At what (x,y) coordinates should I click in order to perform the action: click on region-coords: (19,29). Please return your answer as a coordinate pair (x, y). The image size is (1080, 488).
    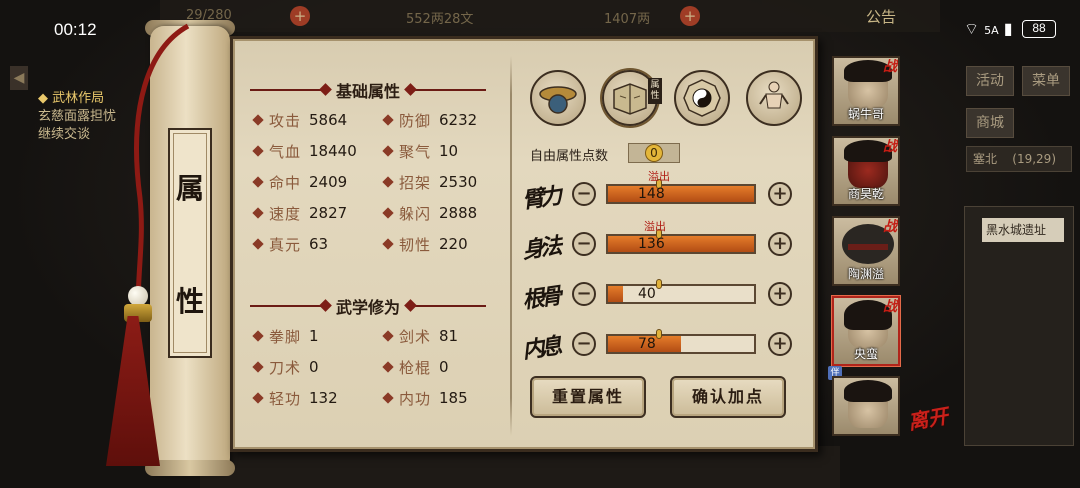
    Looking at the image, I should click on (1034, 159).